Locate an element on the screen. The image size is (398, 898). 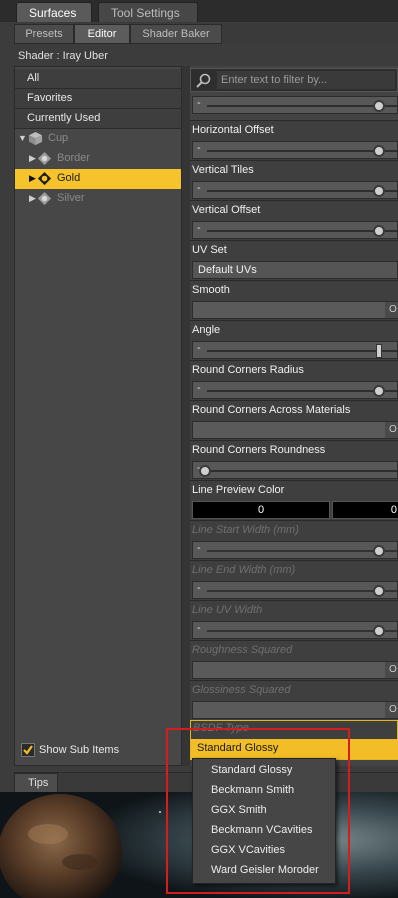
property-horizontal-tiles: - is located at coordinates (294, 91).